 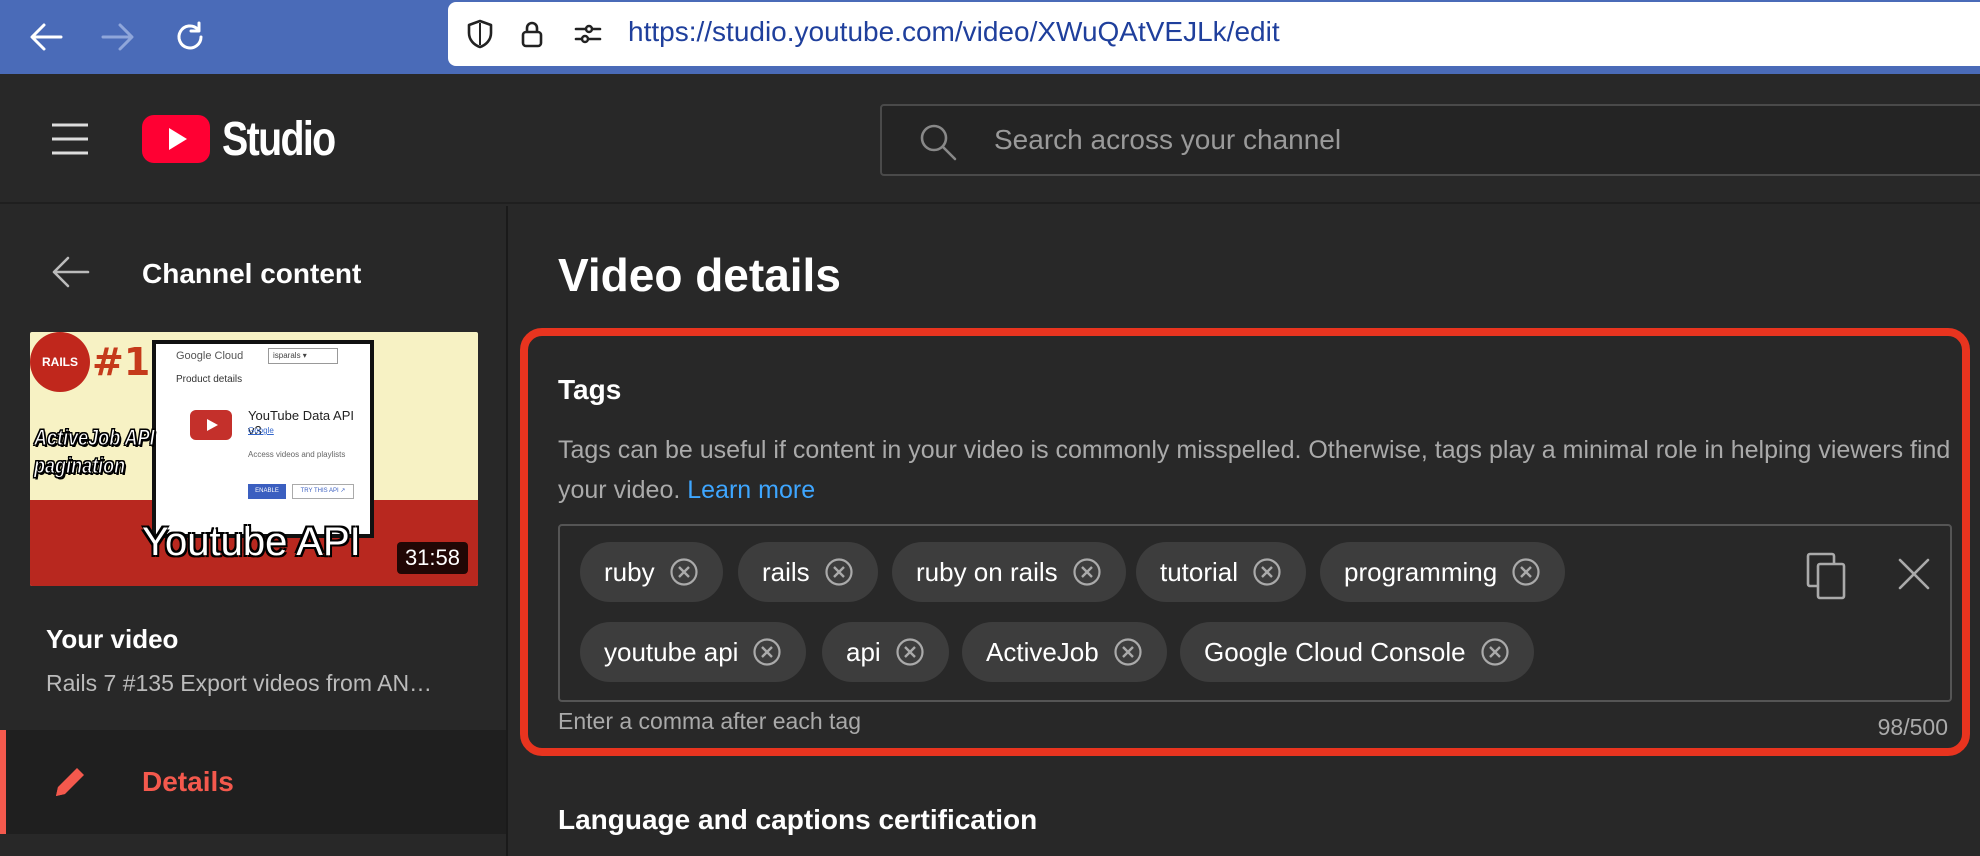 What do you see at coordinates (699, 275) in the screenshot?
I see `page-title: Video details` at bounding box center [699, 275].